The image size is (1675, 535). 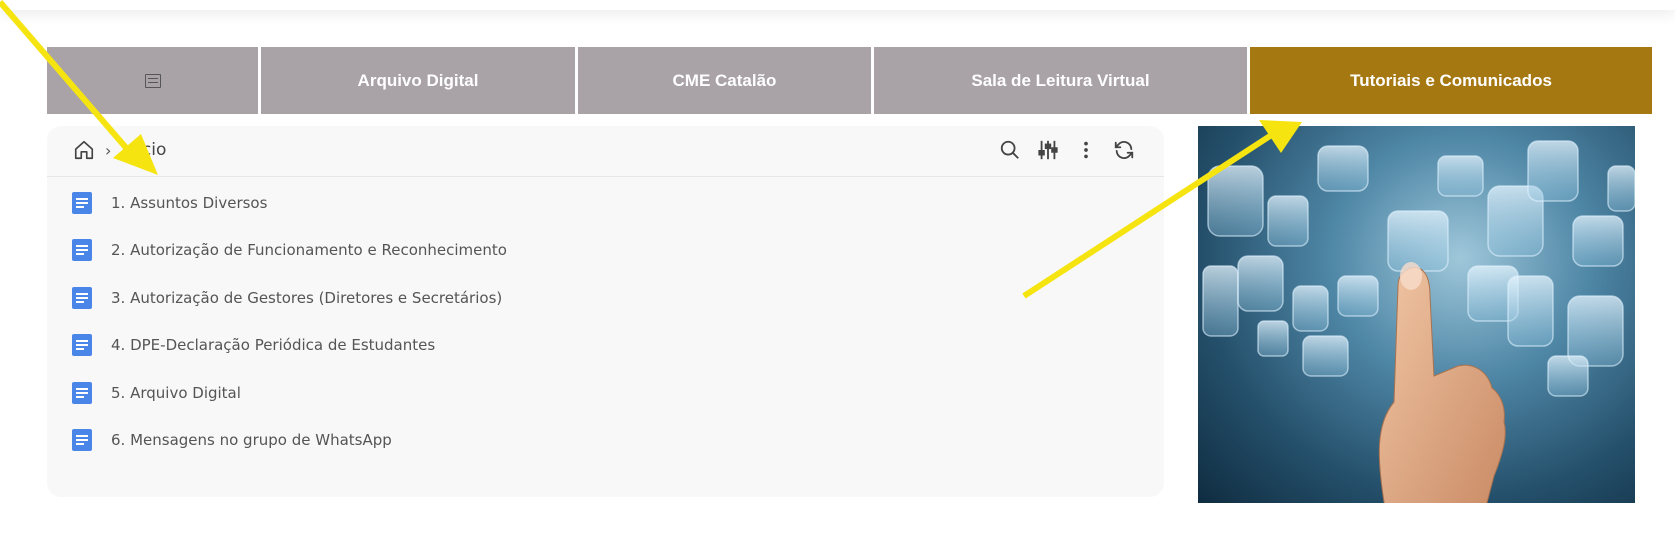 What do you see at coordinates (1086, 150) in the screenshot?
I see `more-vertical-icon` at bounding box center [1086, 150].